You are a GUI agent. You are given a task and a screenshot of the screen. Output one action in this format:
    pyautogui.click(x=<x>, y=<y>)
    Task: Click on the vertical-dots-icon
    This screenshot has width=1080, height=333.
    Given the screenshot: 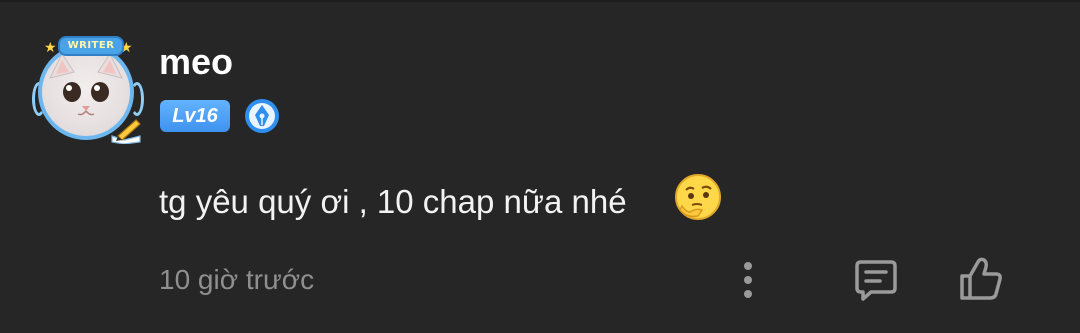 What is the action you would take?
    pyautogui.click(x=748, y=280)
    